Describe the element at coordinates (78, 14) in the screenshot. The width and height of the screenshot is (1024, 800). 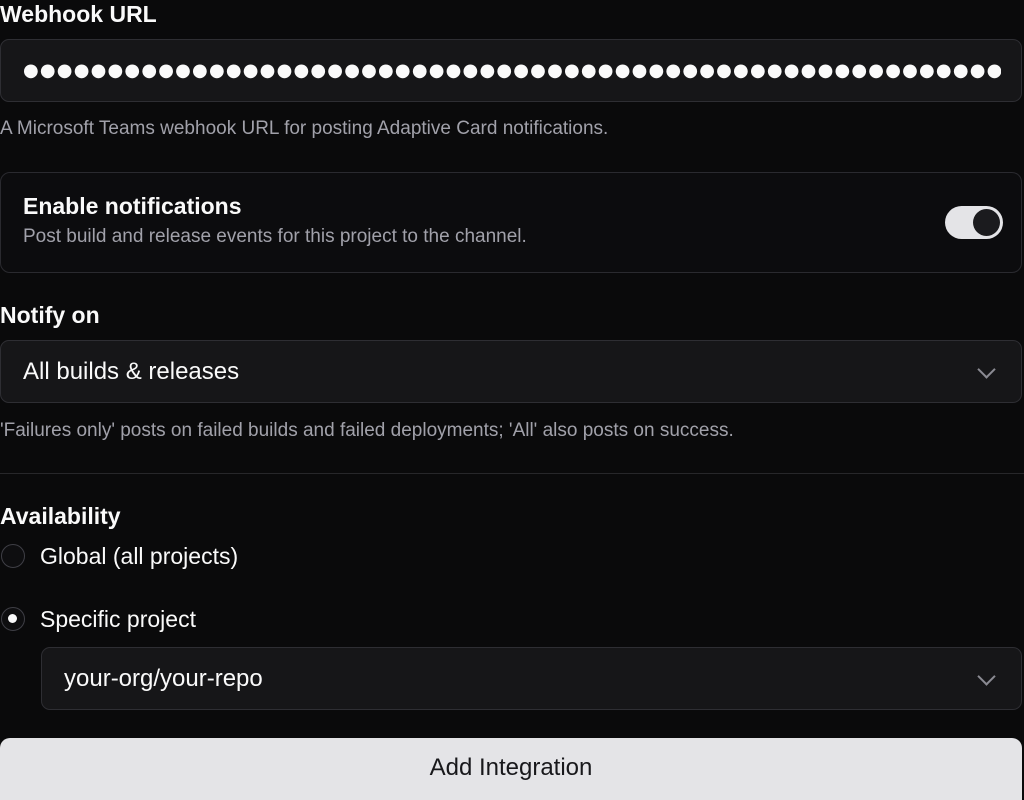
I see `webhook-url-label: Webhook URL` at that location.